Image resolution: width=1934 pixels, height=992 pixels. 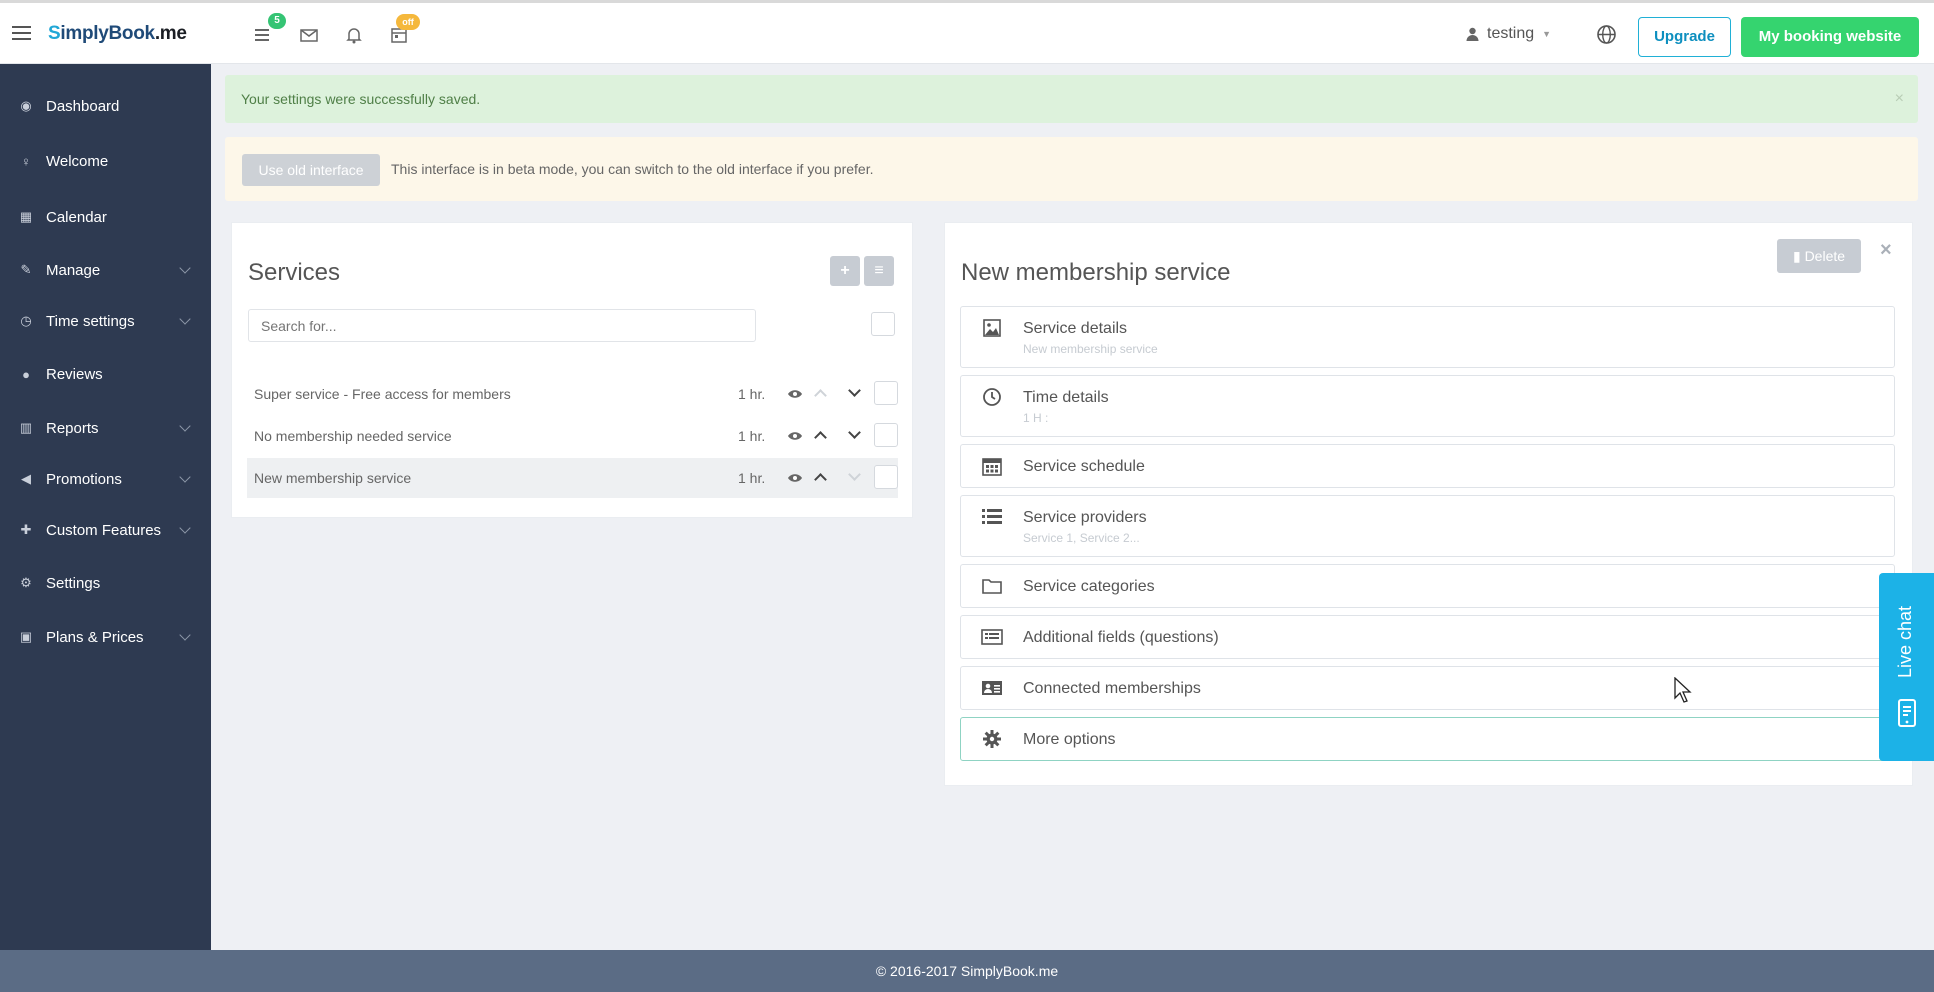 What do you see at coordinates (277, 21) in the screenshot?
I see `tasks-count-badge: 5` at bounding box center [277, 21].